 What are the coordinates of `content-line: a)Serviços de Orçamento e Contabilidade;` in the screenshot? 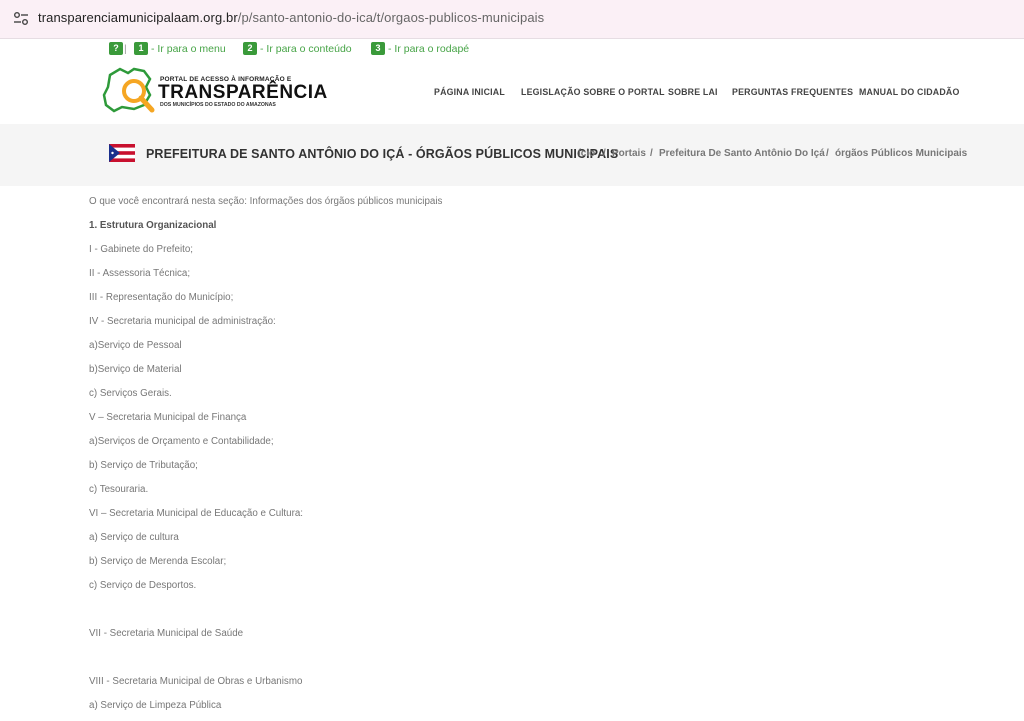 It's located at (181, 441).